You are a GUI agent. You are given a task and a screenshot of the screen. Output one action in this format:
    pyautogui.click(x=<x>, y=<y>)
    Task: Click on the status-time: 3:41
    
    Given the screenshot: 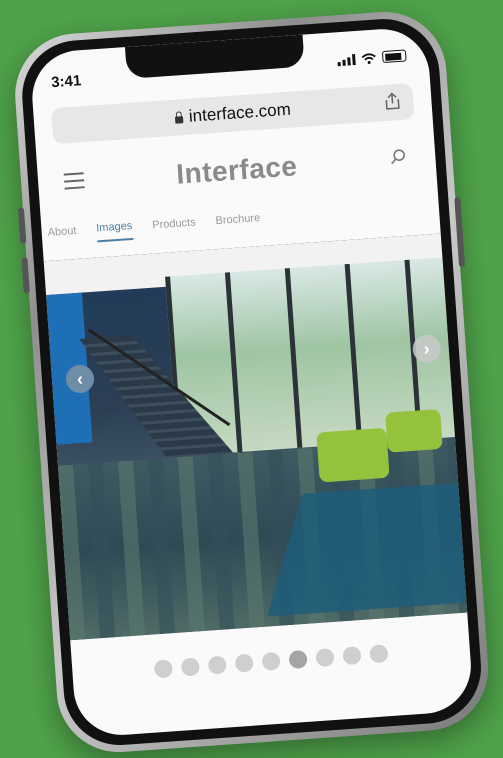 What is the action you would take?
    pyautogui.click(x=66, y=82)
    